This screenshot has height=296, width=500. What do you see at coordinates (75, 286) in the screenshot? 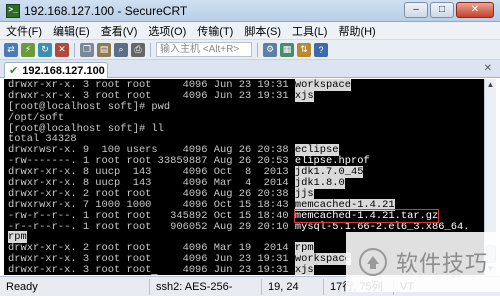
I see `status-ready: Ready` at bounding box center [75, 286].